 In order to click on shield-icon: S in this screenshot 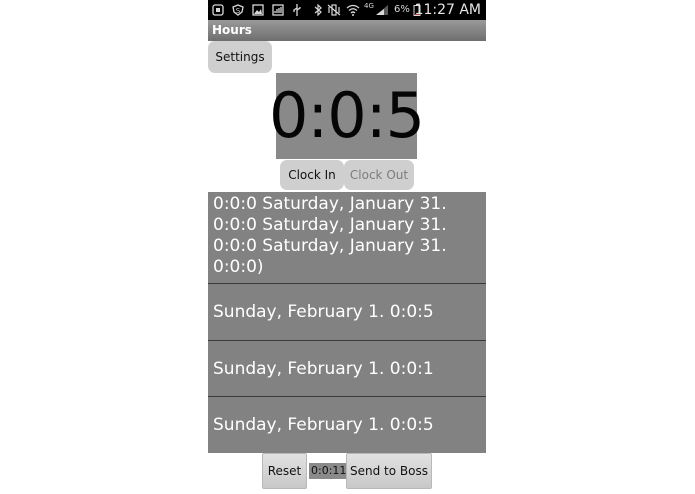, I will do `click(238, 10)`.